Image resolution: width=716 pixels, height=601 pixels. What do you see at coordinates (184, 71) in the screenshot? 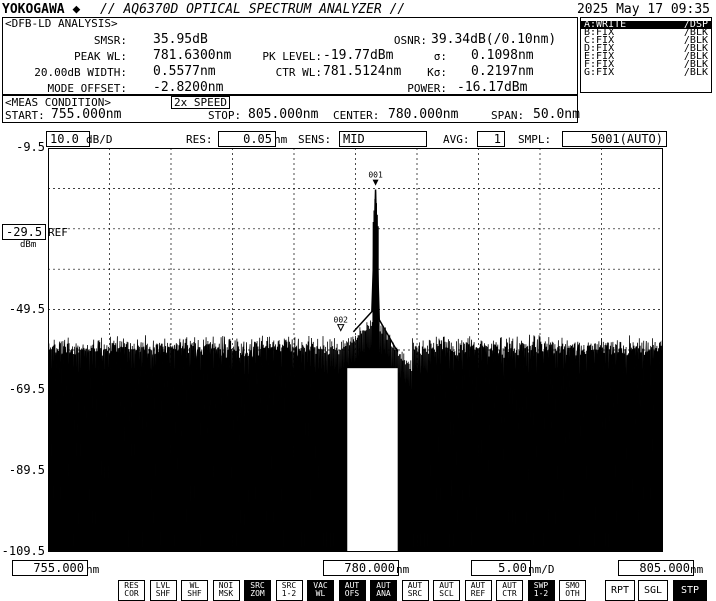
I see `width-value: 0.5577nm` at bounding box center [184, 71].